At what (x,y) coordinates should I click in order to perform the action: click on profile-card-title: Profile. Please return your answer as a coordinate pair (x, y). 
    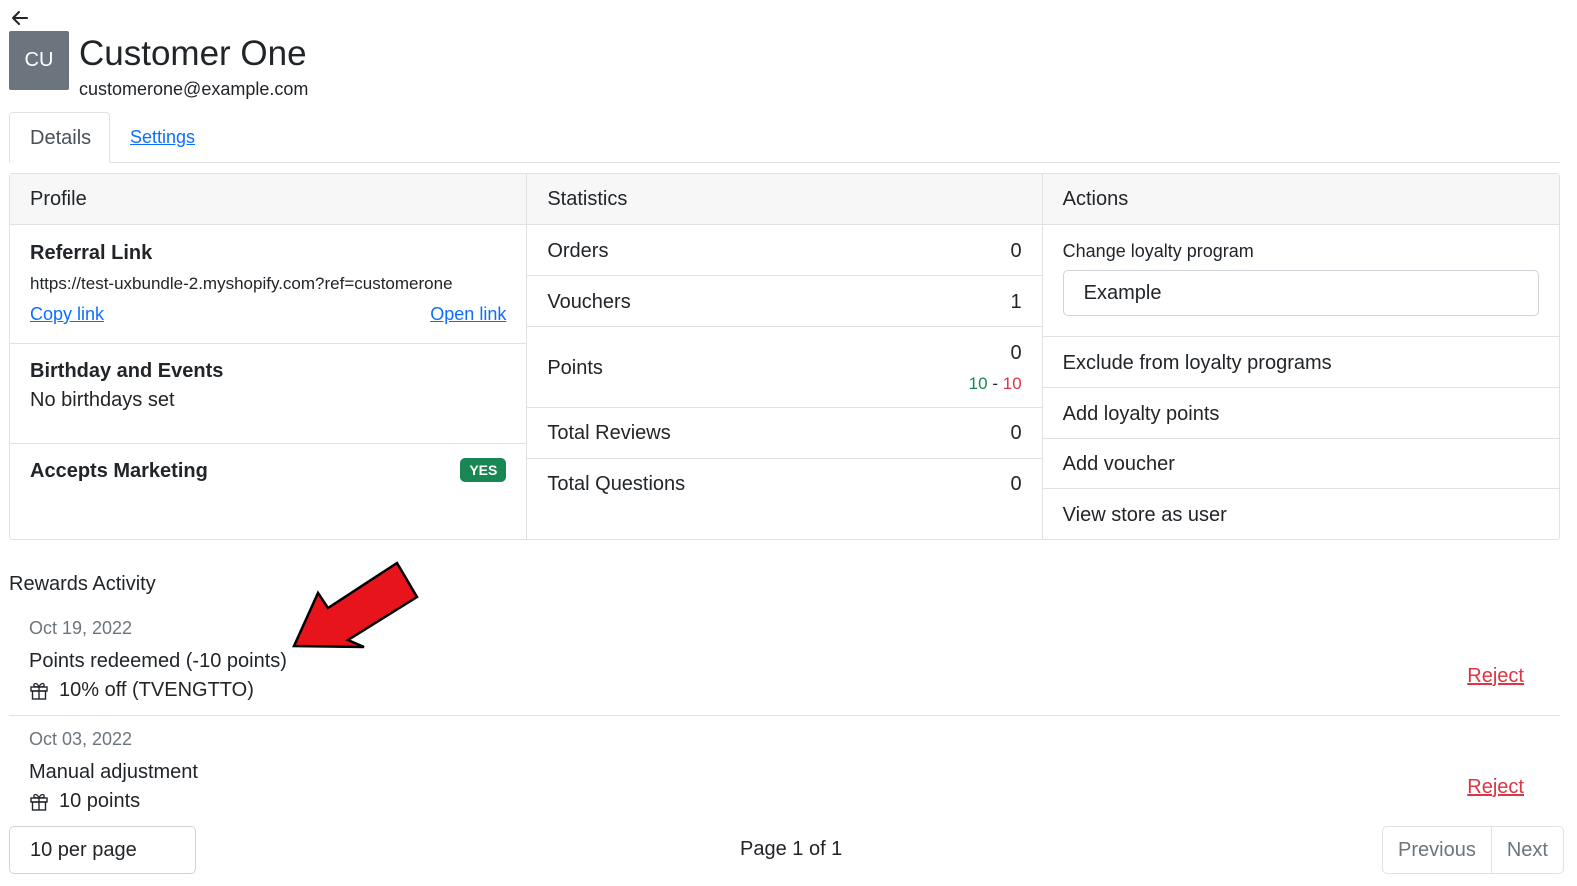
    Looking at the image, I should click on (268, 199).